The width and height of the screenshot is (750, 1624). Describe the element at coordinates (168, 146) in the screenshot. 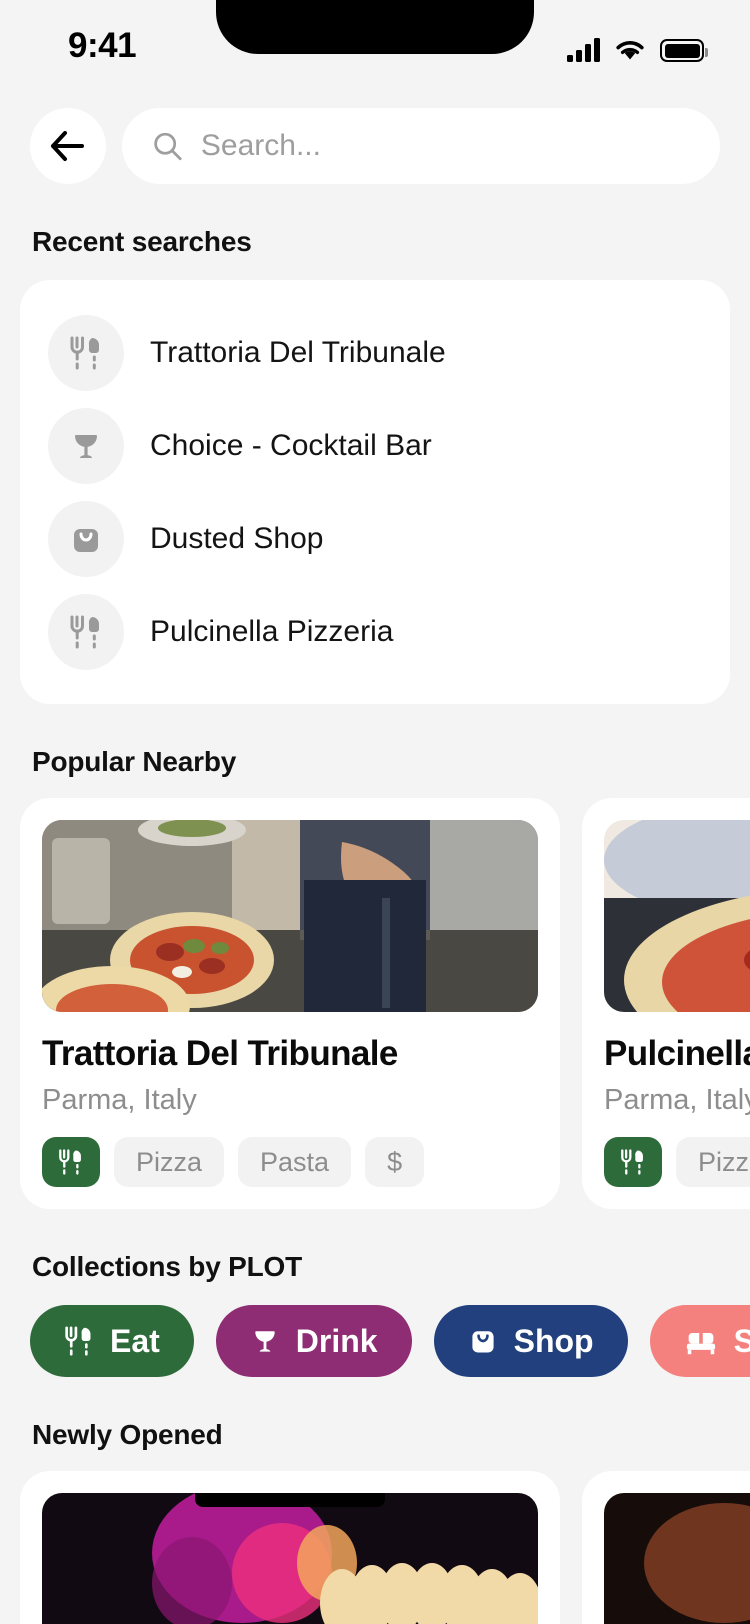

I see `search-icon` at that location.